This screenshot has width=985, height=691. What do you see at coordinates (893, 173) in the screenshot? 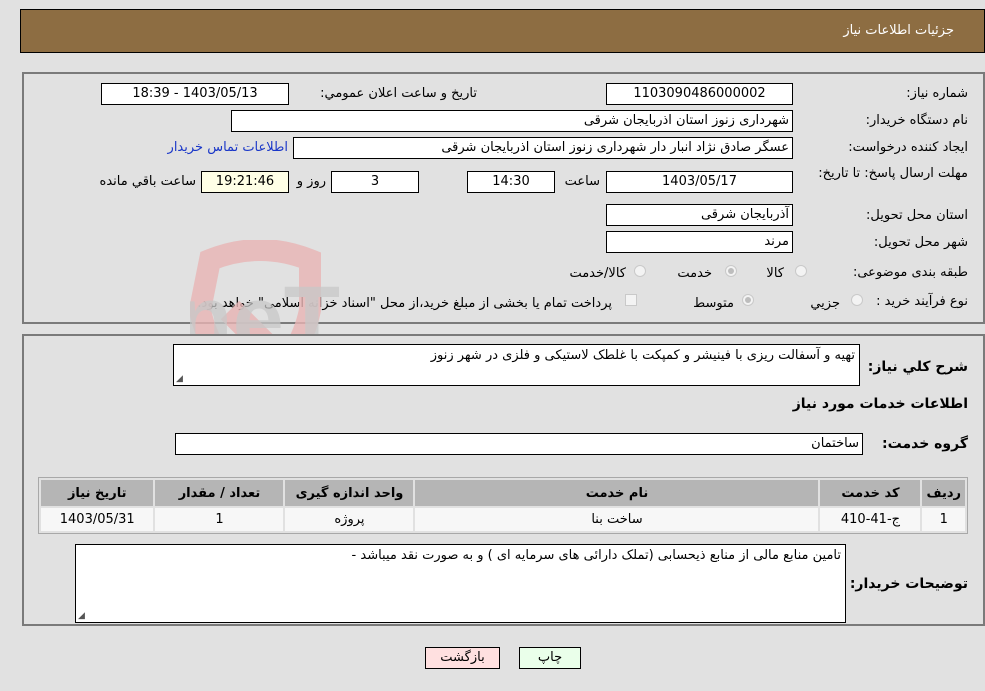
I see `deadline-label: مهلت ارسال پاسخ: تا تاریخ:` at bounding box center [893, 173].